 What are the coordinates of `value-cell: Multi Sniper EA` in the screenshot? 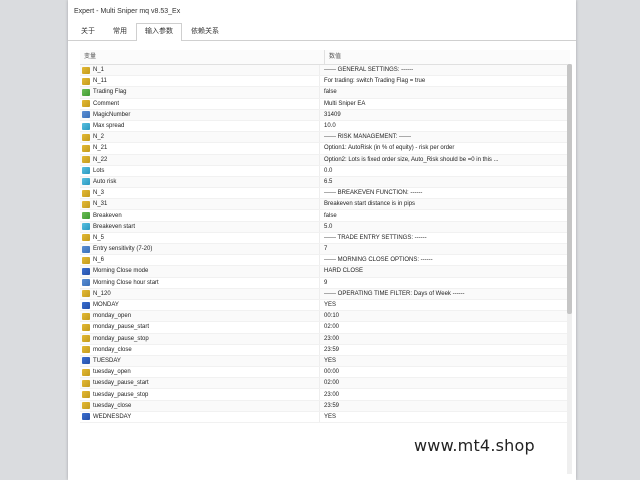 It's located at (440, 104).